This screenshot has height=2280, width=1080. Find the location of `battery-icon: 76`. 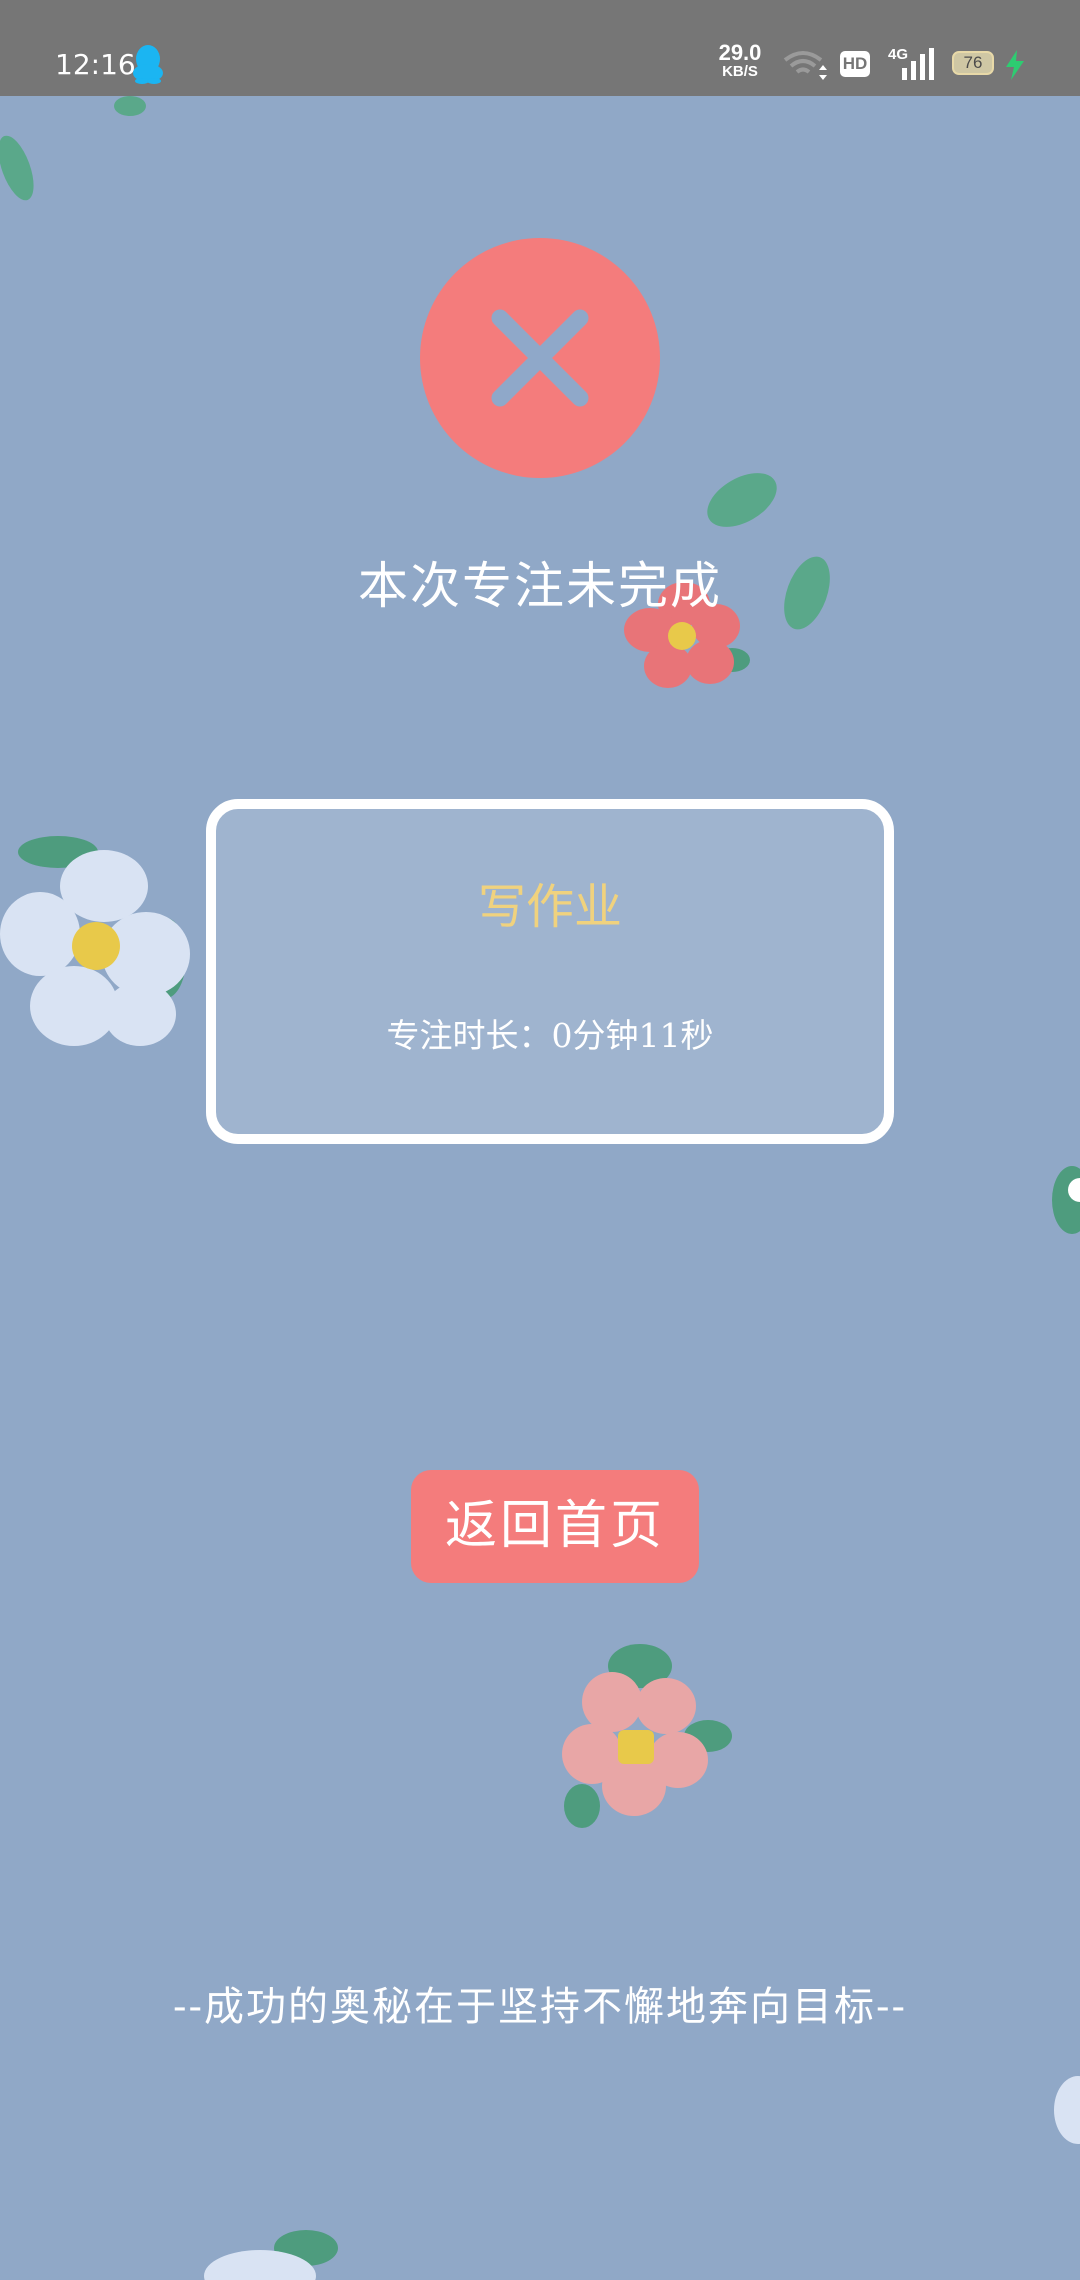

battery-icon: 76 is located at coordinates (973, 63).